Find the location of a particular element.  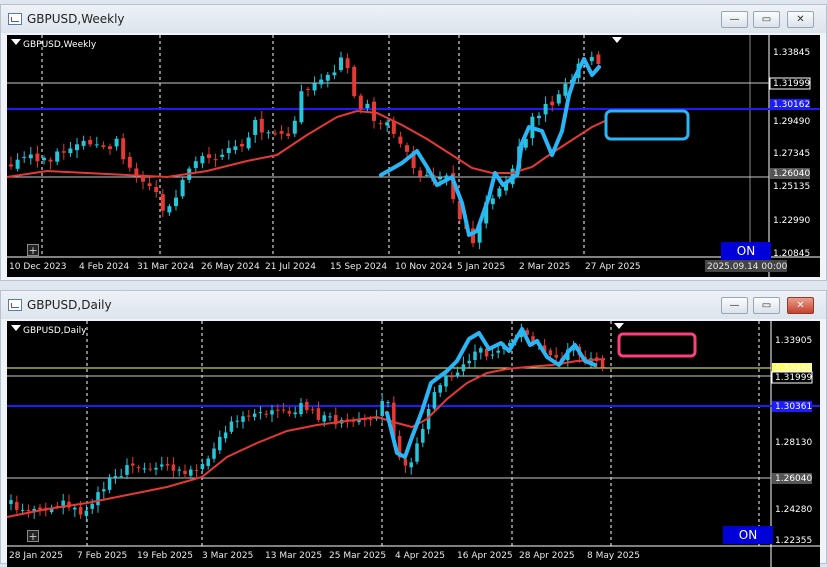

time-axis-label: 10 Nov 2024 is located at coordinates (424, 267).